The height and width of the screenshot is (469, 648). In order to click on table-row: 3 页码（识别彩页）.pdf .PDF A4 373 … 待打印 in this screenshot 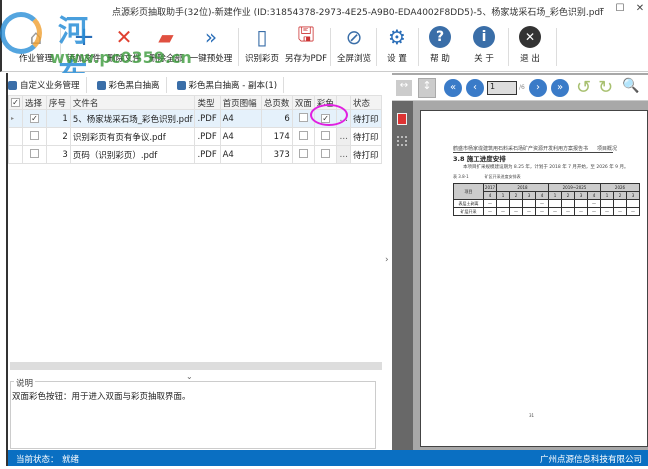, I will do `click(195, 154)`.